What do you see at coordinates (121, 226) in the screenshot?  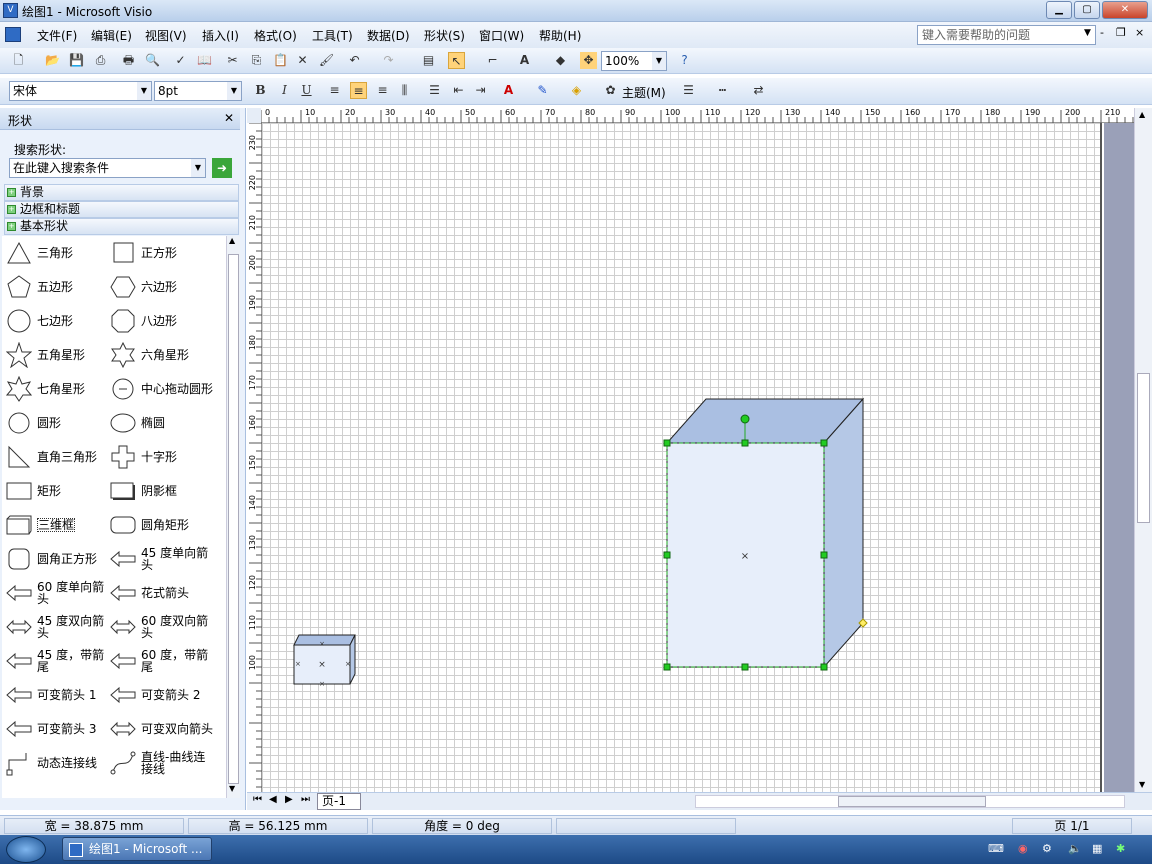 I see `category-basic-shapes: + 基本形状` at bounding box center [121, 226].